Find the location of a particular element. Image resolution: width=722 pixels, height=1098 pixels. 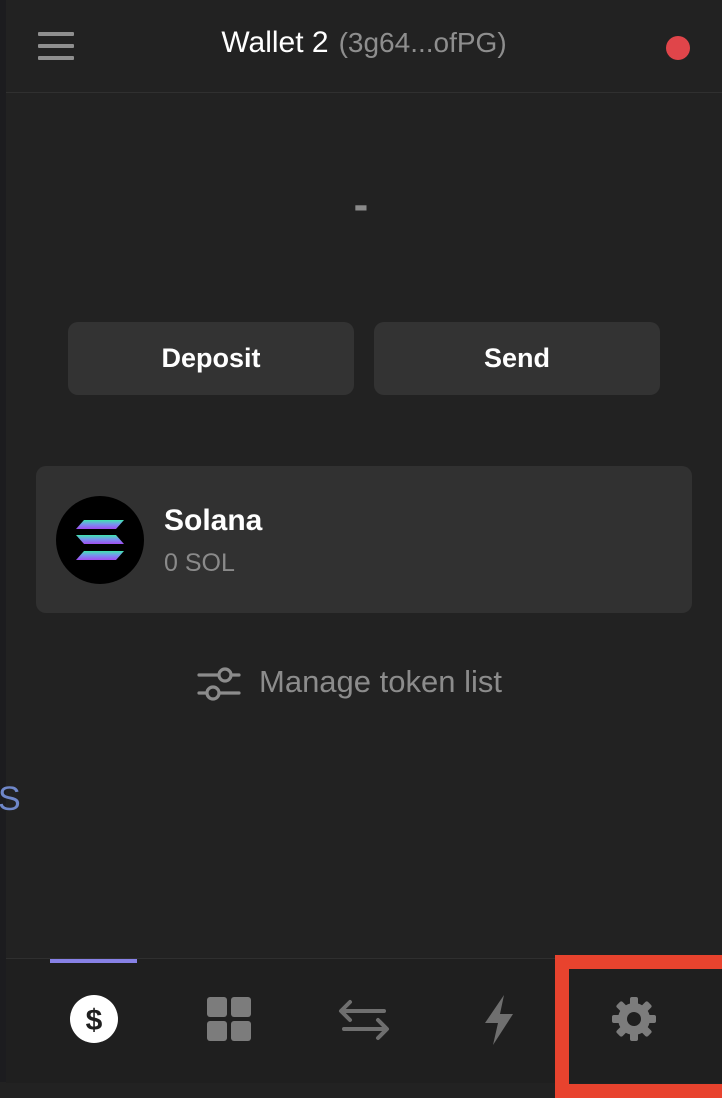

active-tab-indicator is located at coordinates (93, 961).